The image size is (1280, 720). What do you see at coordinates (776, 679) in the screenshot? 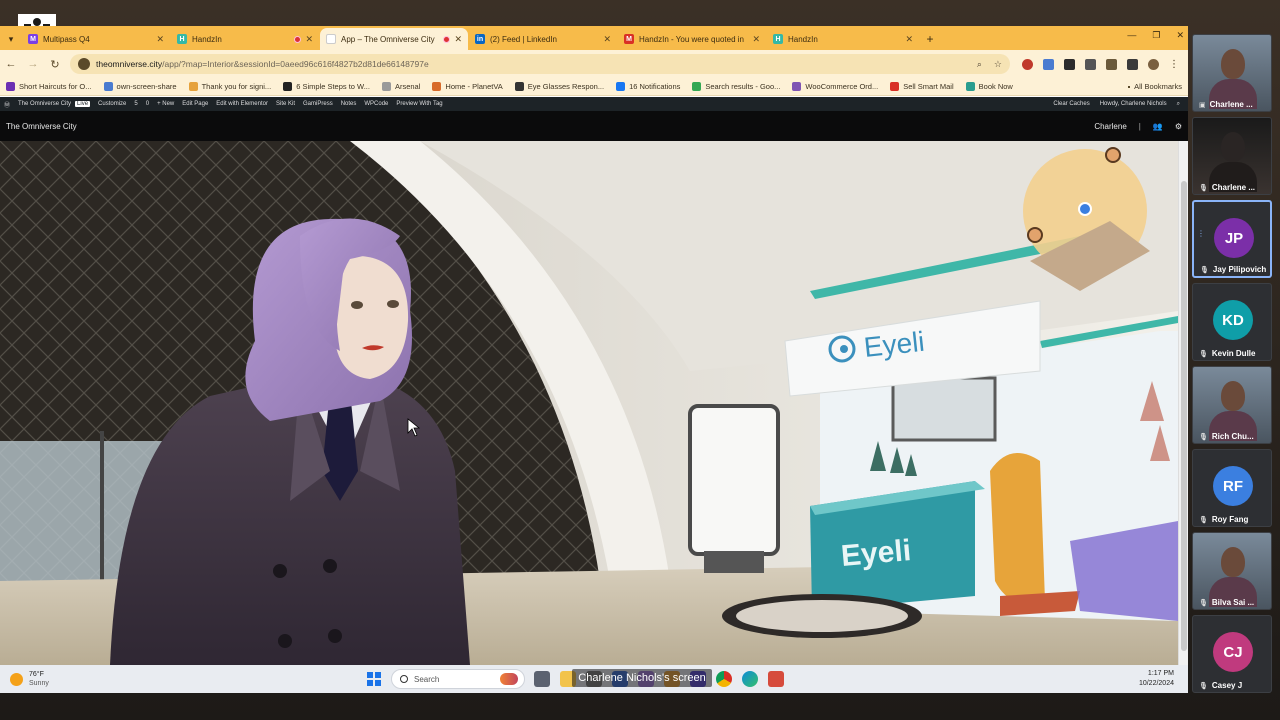
I see `app-icon` at bounding box center [776, 679].